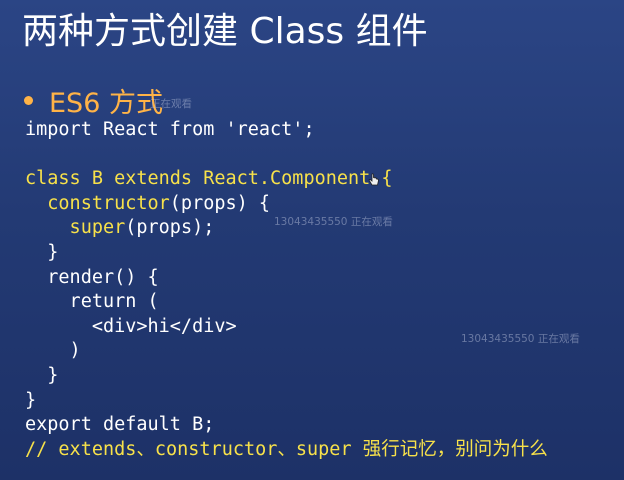  I want to click on code-token: export default B;, so click(120, 425).